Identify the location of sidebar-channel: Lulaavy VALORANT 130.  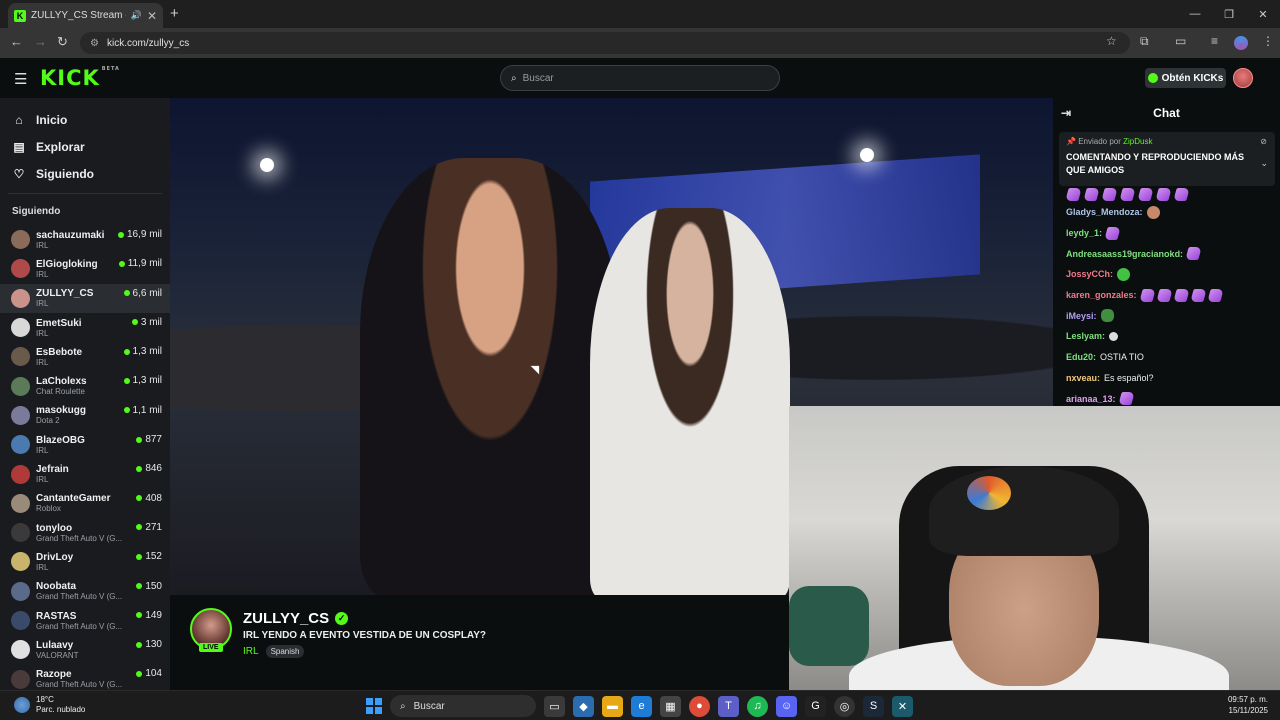
(85, 649).